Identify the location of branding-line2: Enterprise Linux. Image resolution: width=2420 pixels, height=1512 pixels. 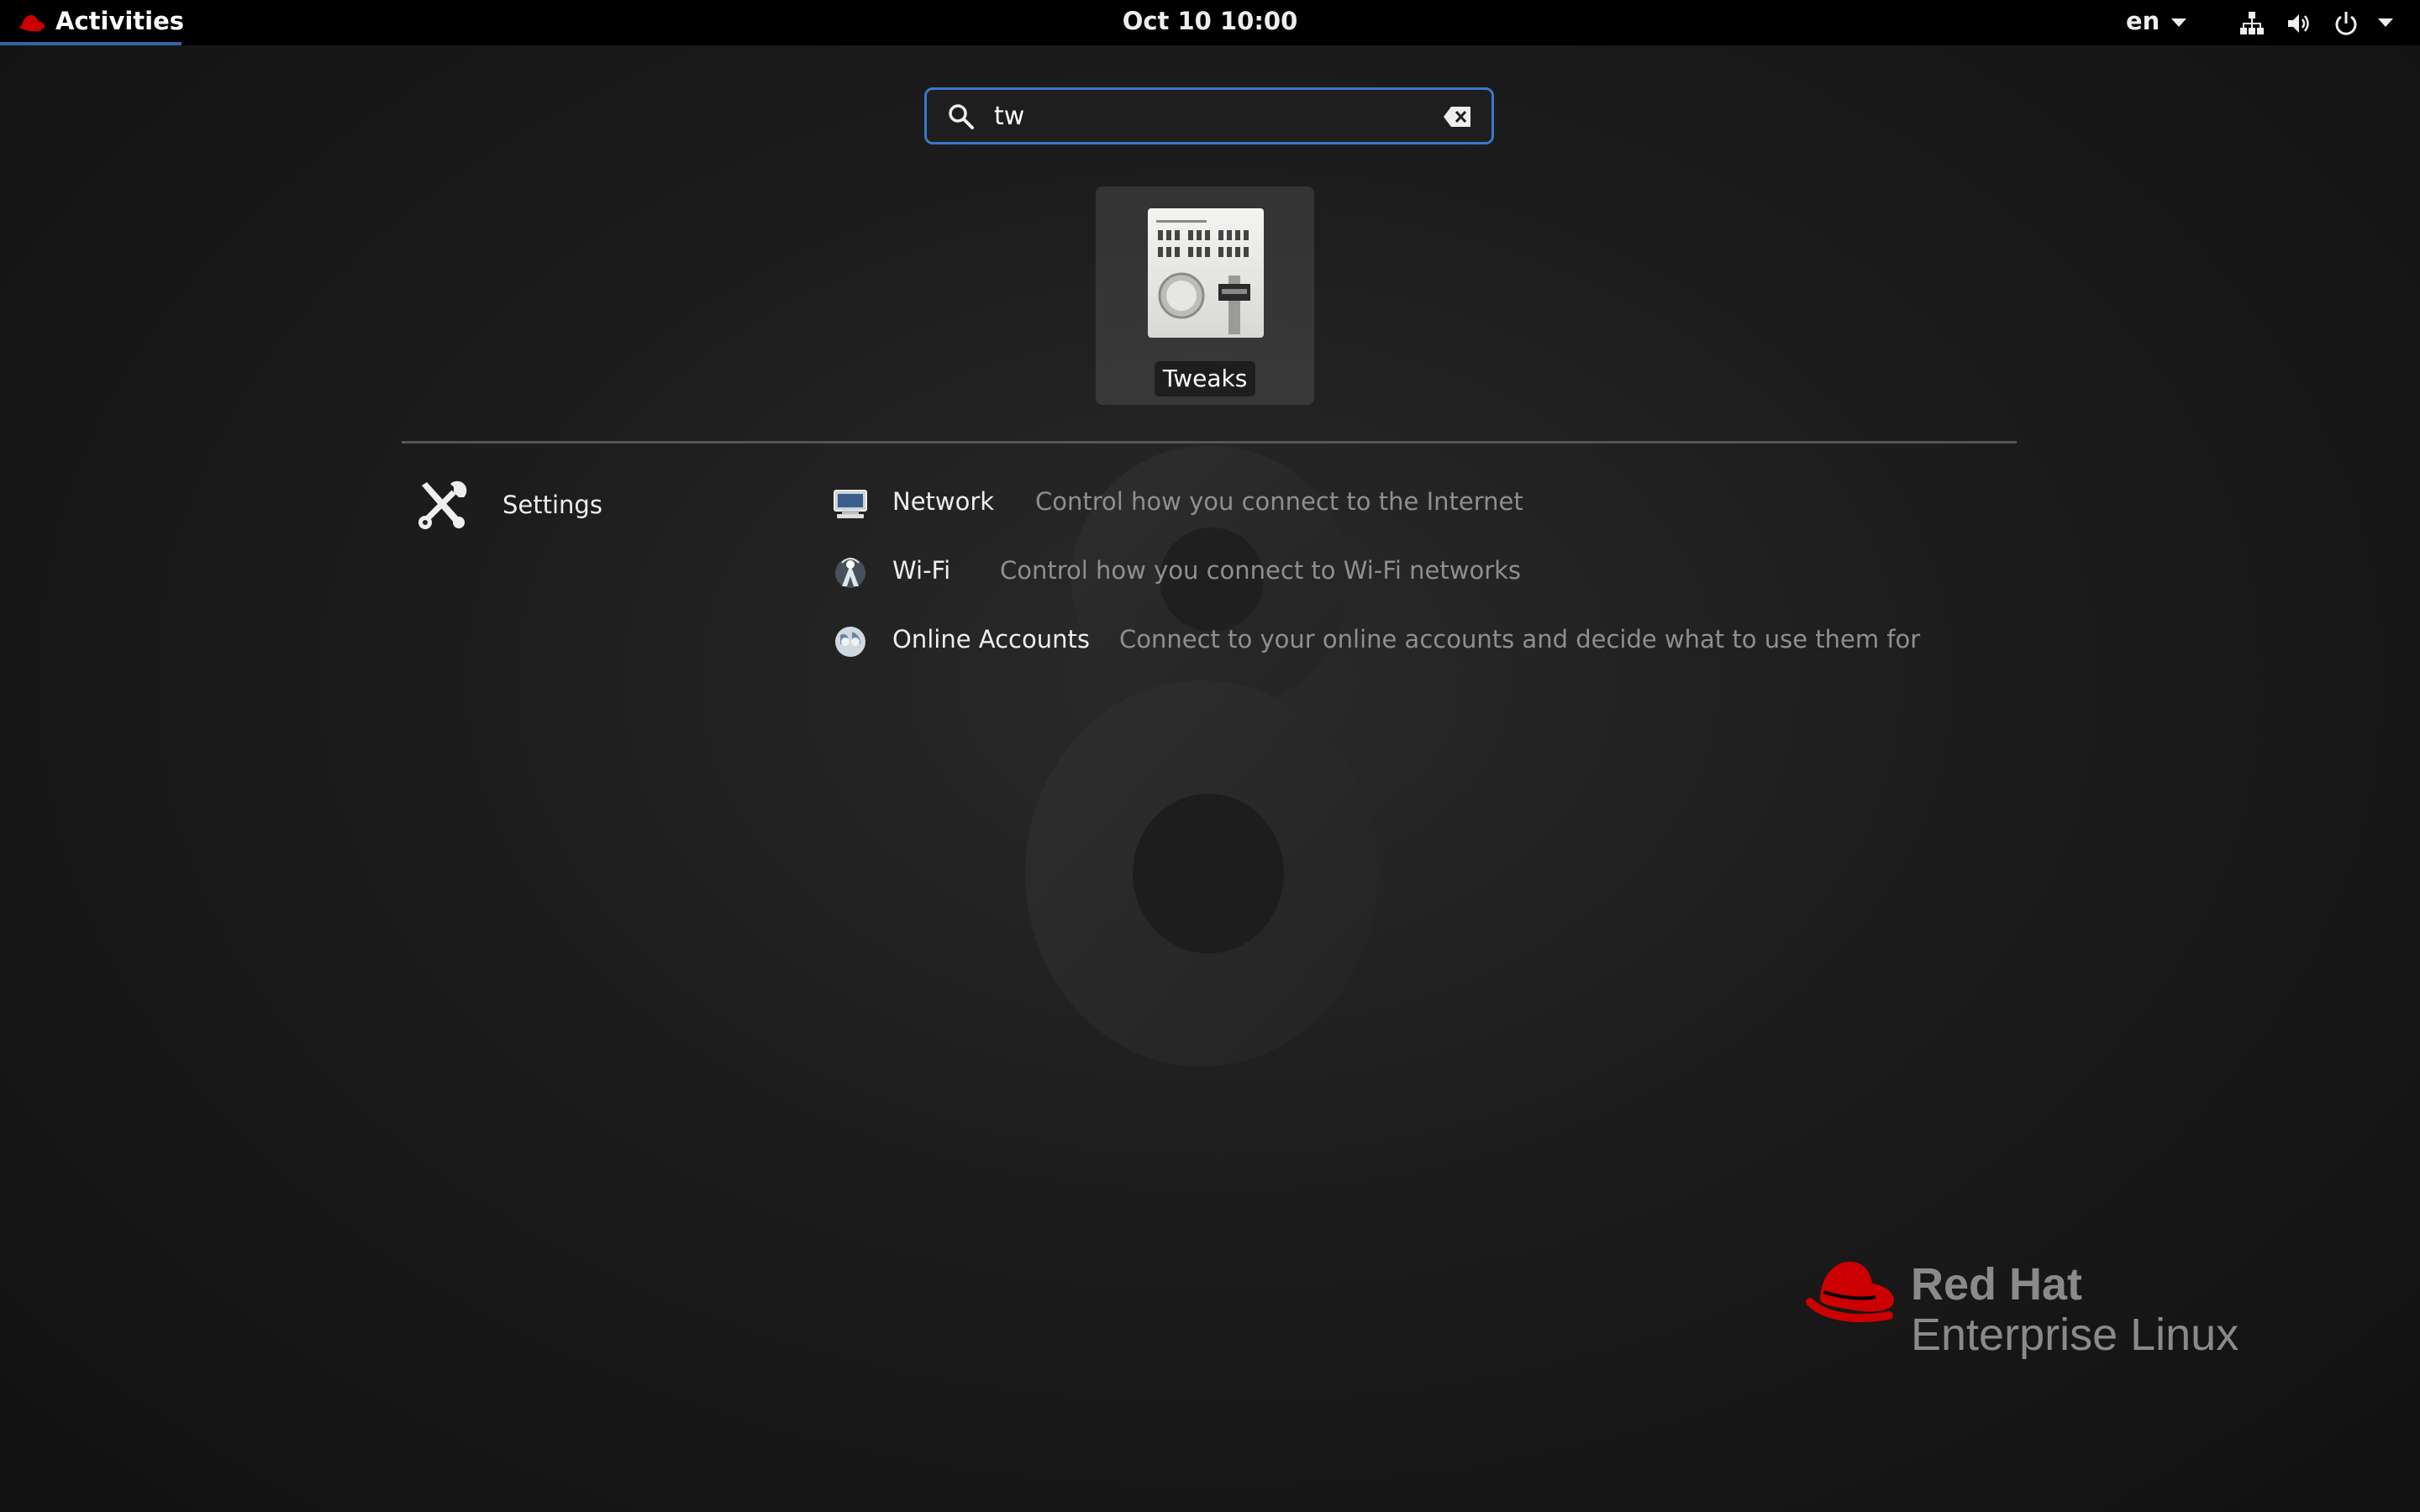
(2075, 1335).